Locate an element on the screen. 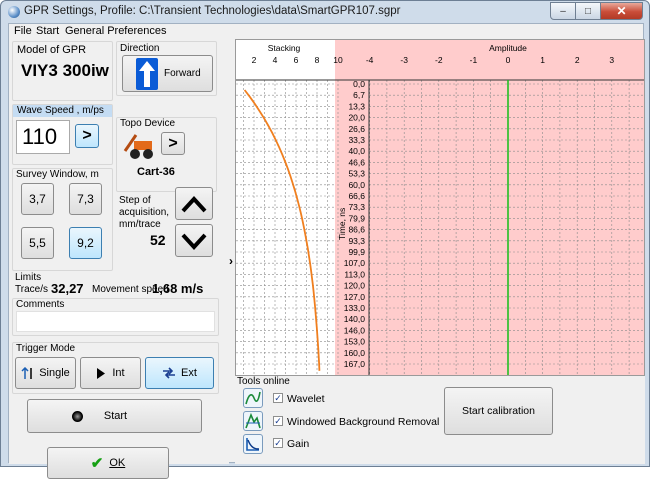 The image size is (650, 479). chevron-down-icon is located at coordinates (194, 241).